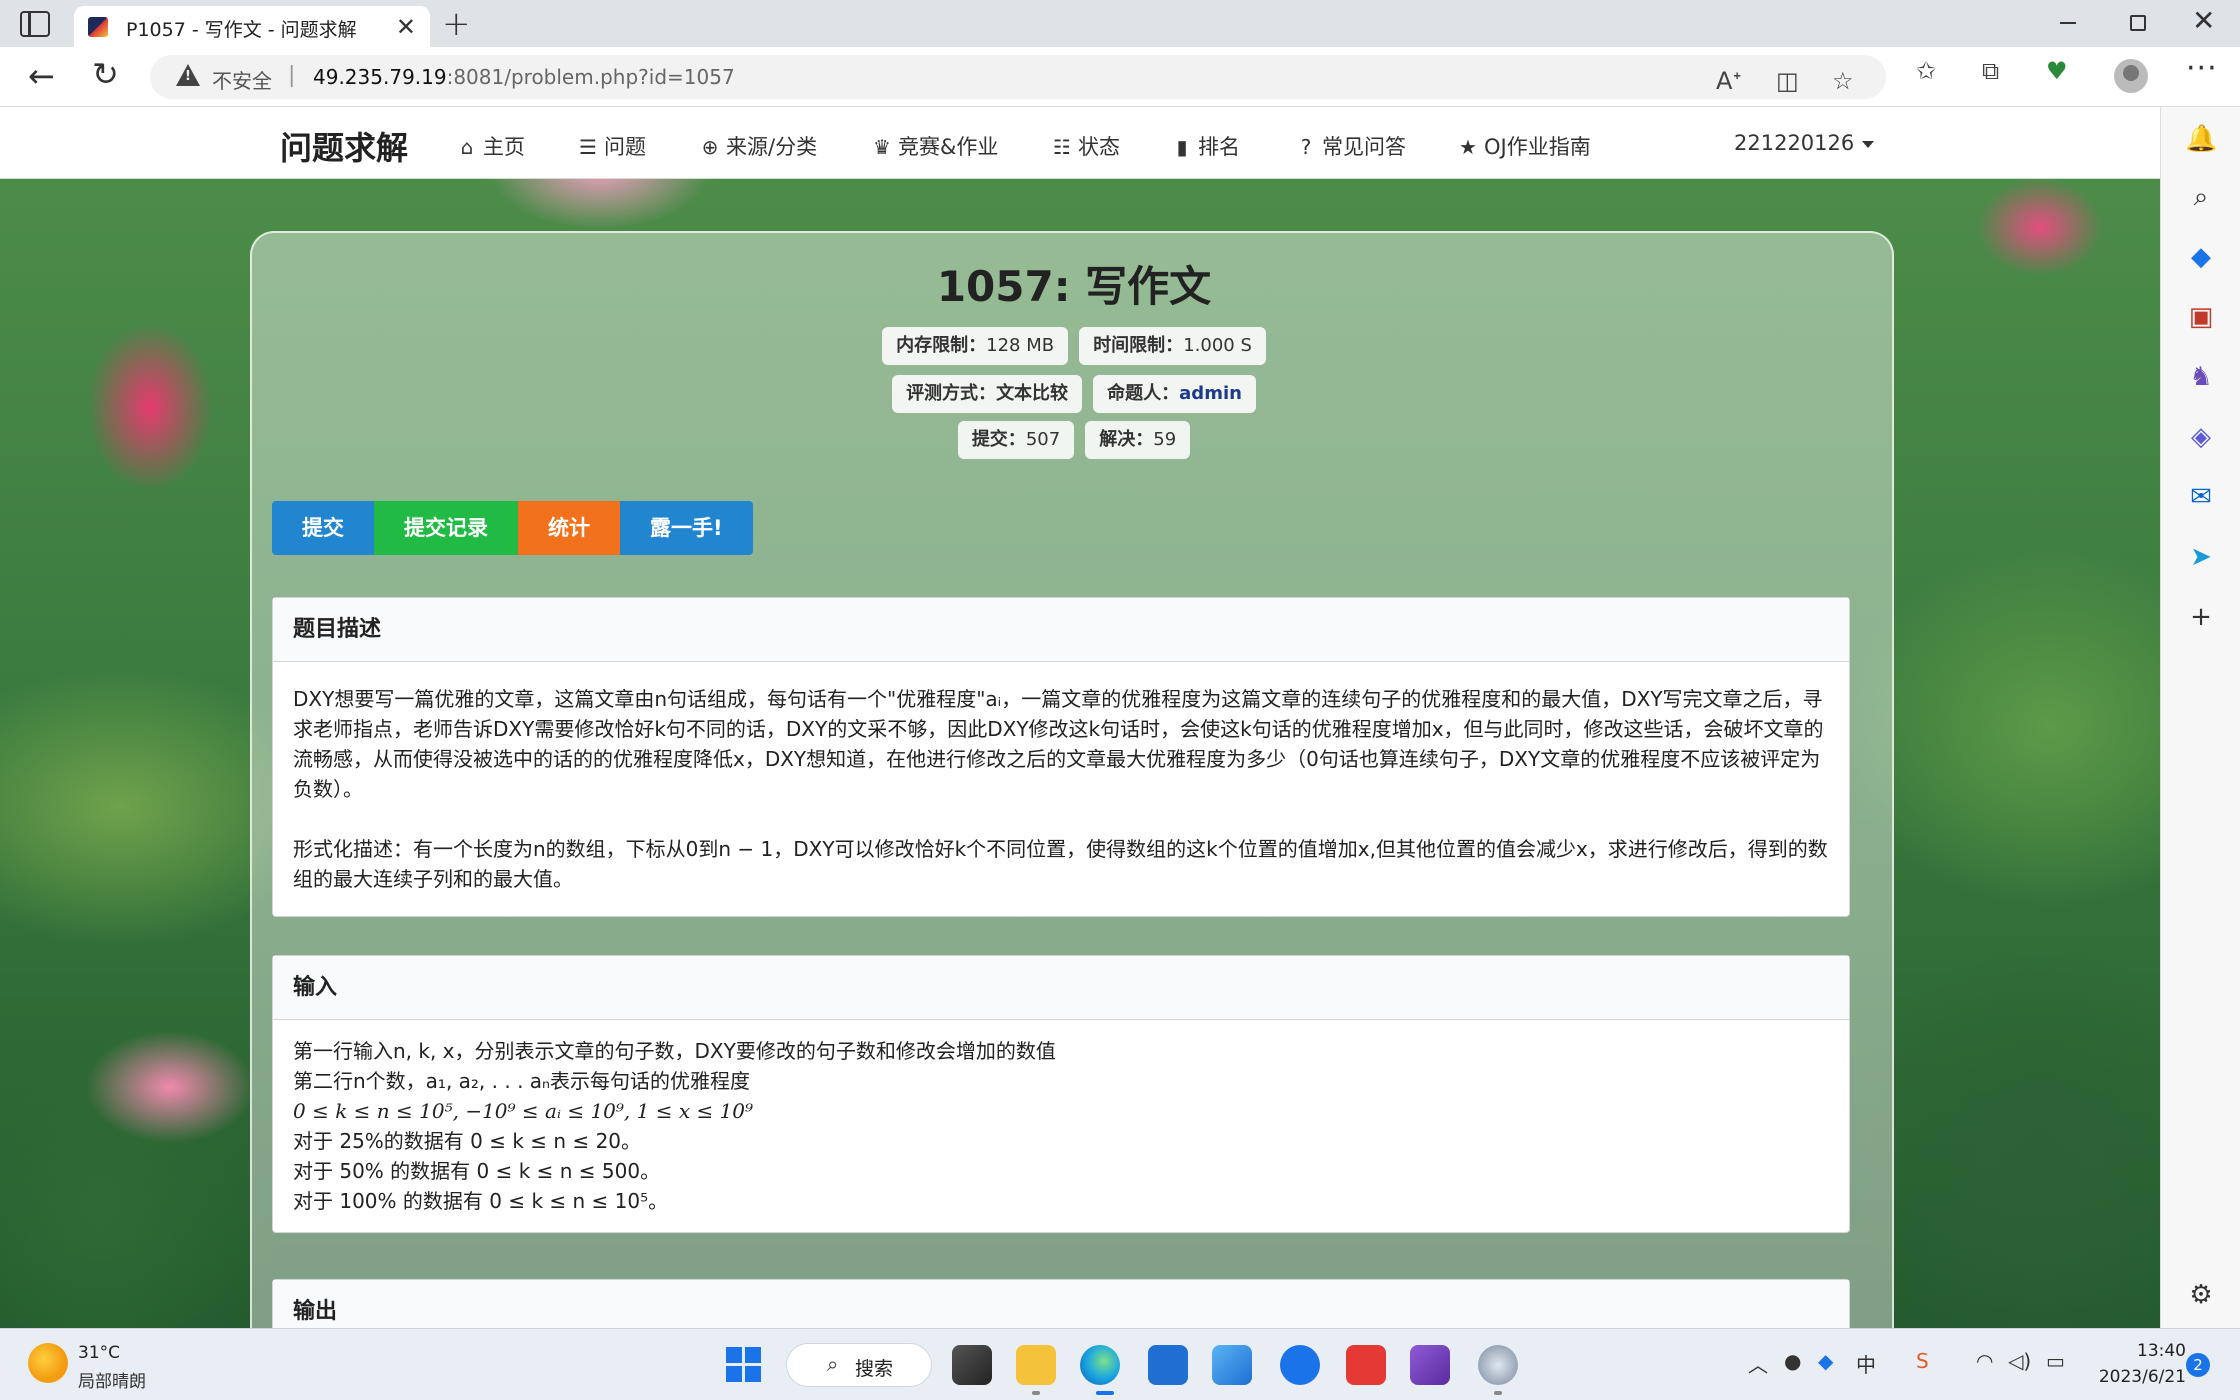 The height and width of the screenshot is (1400, 2240). What do you see at coordinates (569, 528) in the screenshot?
I see `statistics-button: 统计` at bounding box center [569, 528].